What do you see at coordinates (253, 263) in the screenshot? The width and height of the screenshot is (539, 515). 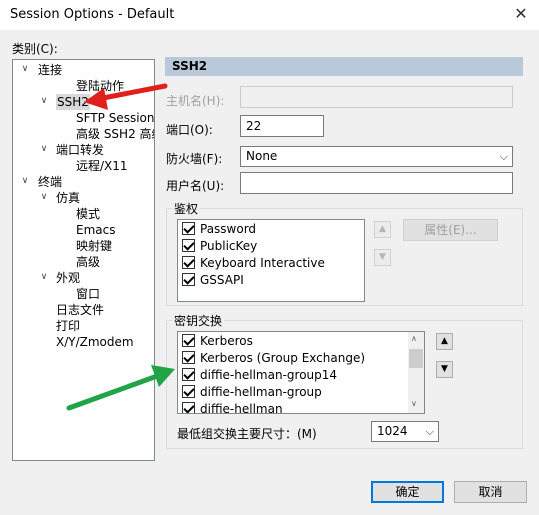 I see `list-item: Keyboard Interactive` at bounding box center [253, 263].